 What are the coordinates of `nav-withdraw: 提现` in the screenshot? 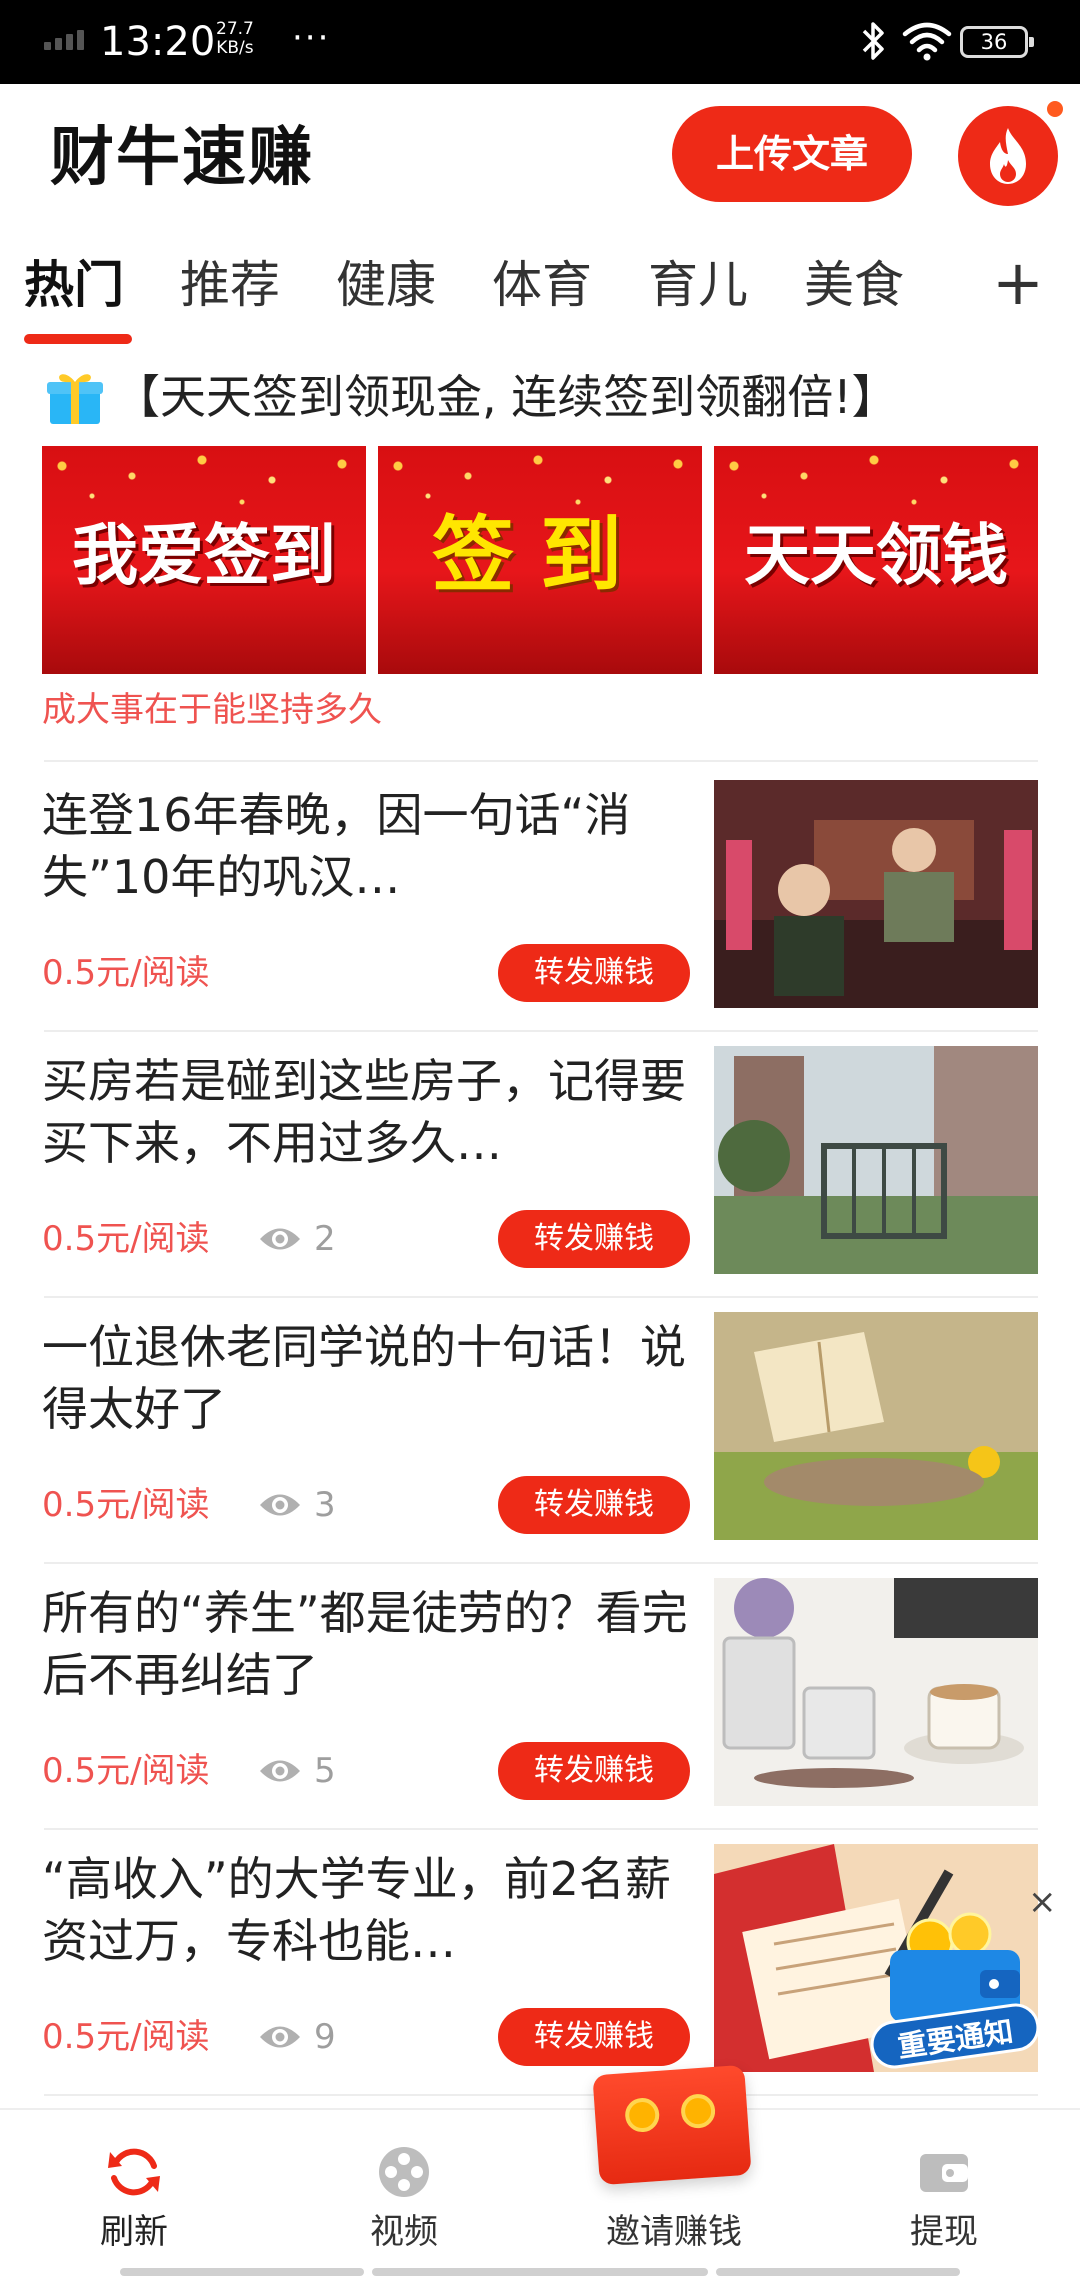 It's located at (944, 2195).